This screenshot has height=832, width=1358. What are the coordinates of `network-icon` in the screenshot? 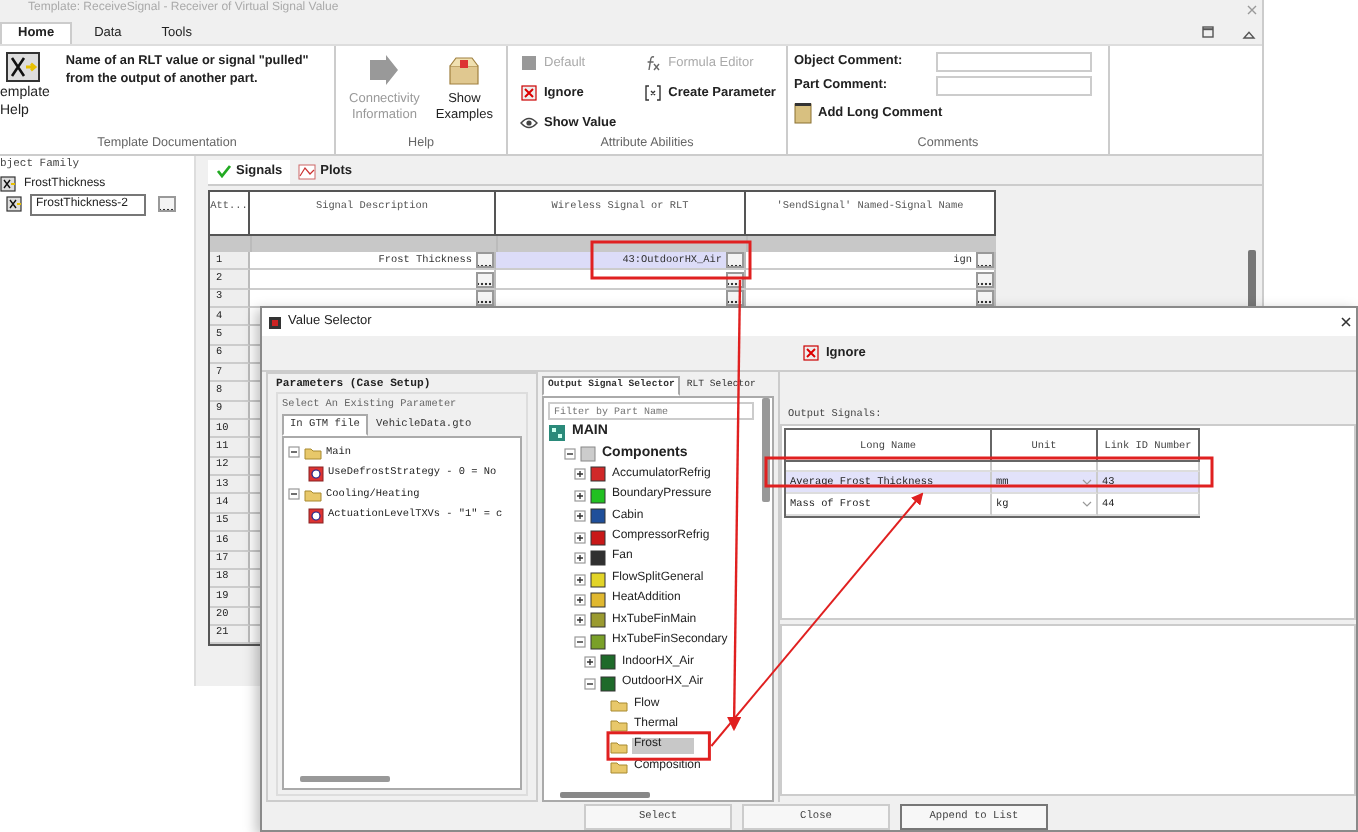 It's located at (557, 432).